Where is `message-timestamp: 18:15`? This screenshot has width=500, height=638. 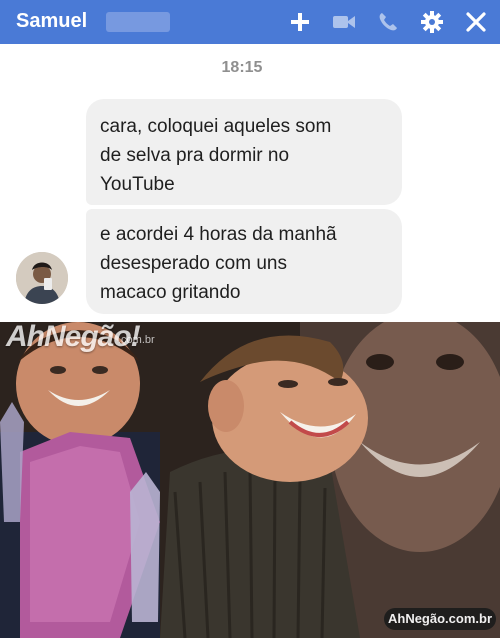 message-timestamp: 18:15 is located at coordinates (242, 67).